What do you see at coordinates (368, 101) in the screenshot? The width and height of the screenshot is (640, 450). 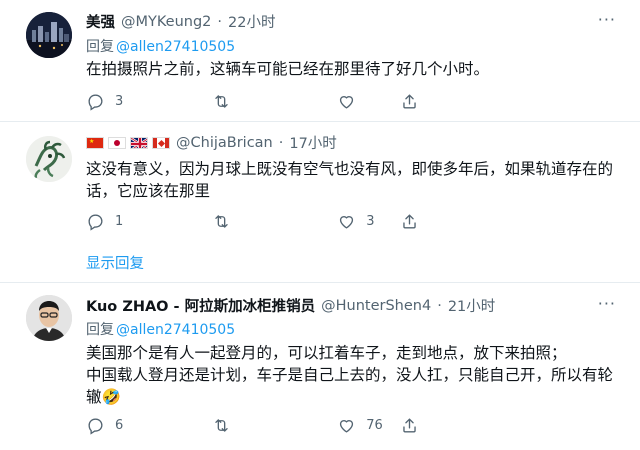 I see `like-button` at bounding box center [368, 101].